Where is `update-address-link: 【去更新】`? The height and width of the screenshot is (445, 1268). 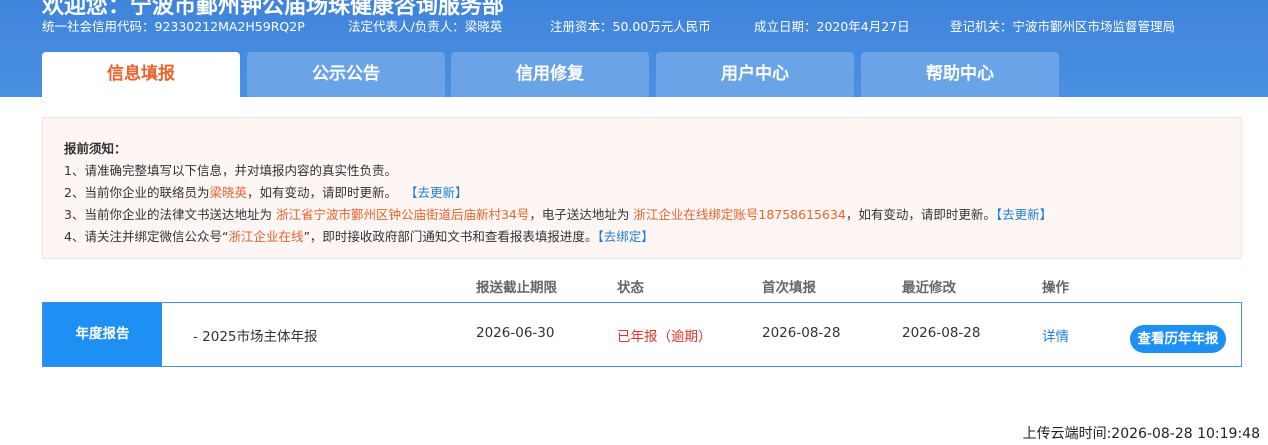 update-address-link: 【去更新】 is located at coordinates (1024, 214).